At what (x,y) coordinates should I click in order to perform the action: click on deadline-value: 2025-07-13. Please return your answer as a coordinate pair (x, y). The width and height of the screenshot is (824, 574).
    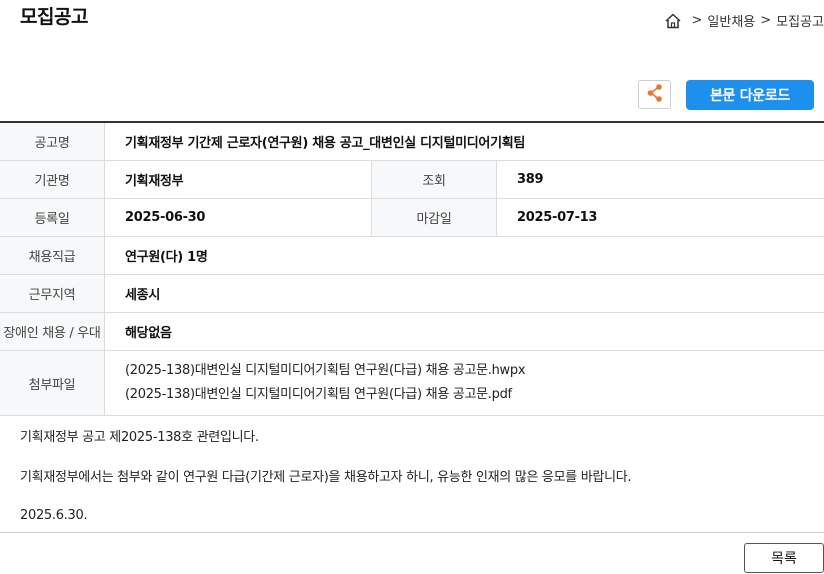
    Looking at the image, I should click on (660, 217).